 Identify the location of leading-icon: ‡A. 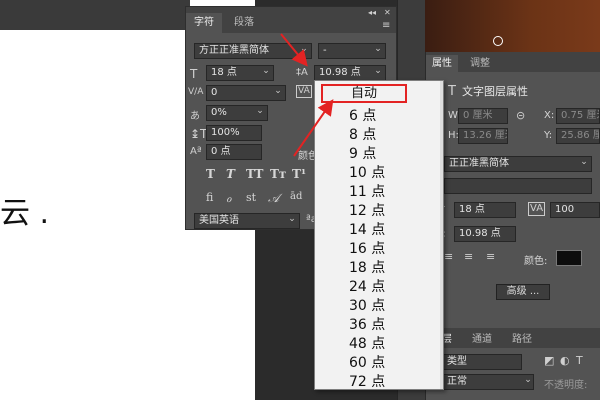
(302, 72).